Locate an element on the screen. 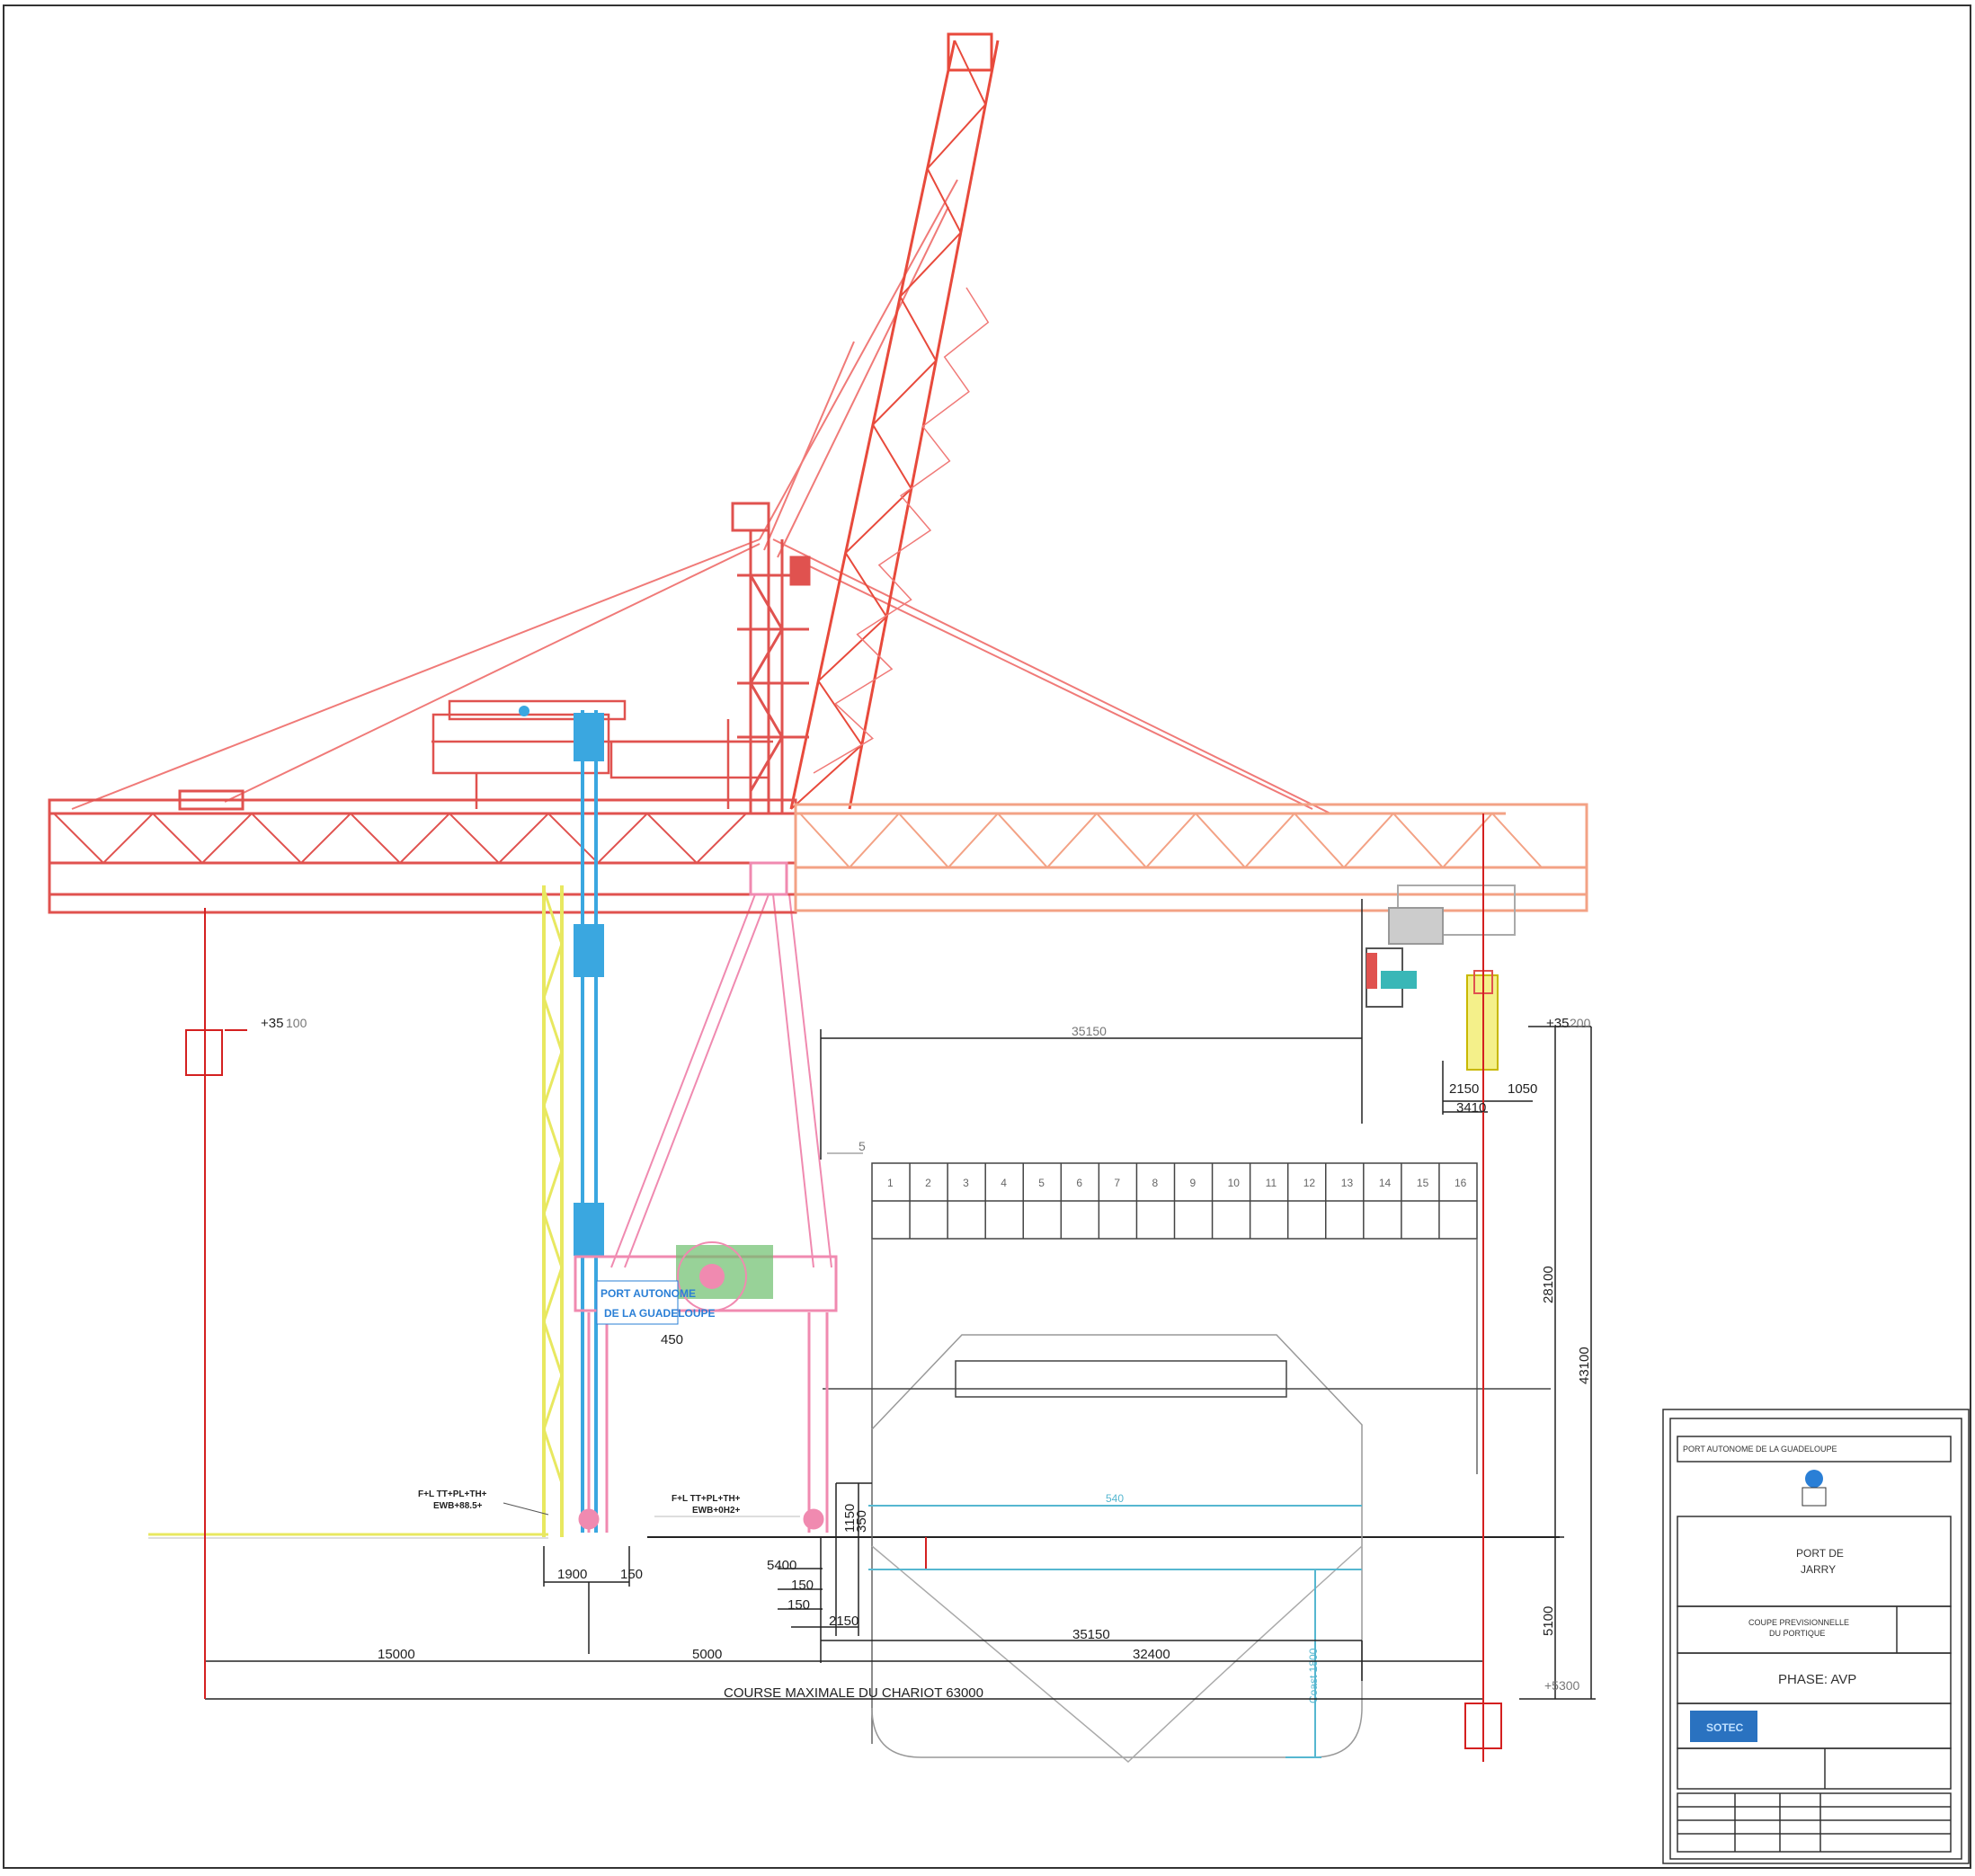 The height and width of the screenshot is (1876, 1975). hold-number-6: 6 is located at coordinates (1079, 1183).